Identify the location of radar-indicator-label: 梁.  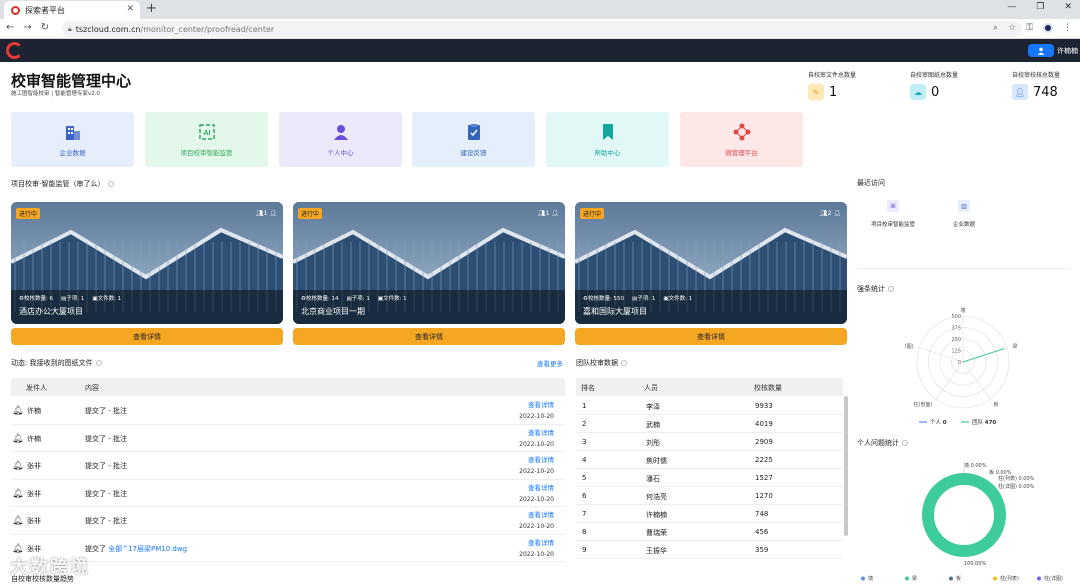
(1014, 346).